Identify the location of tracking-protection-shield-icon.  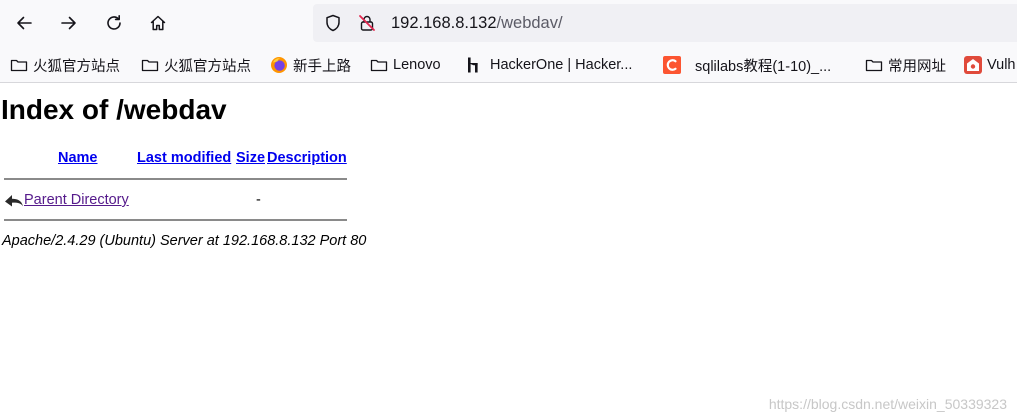
(333, 23).